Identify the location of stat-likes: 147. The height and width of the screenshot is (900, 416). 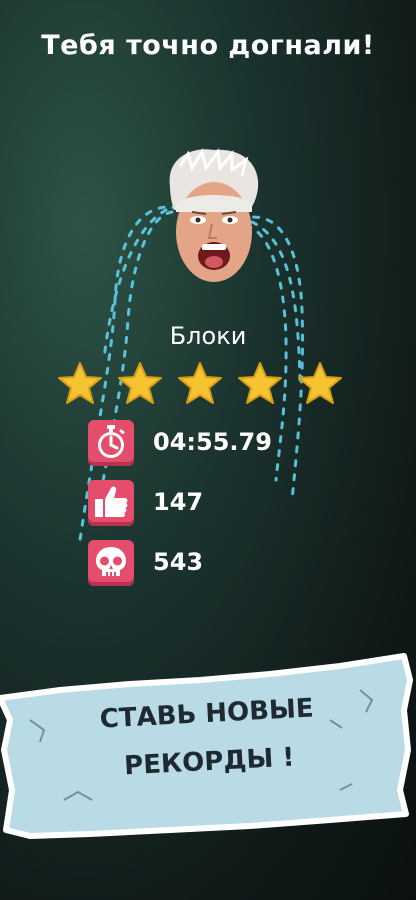
(218, 504).